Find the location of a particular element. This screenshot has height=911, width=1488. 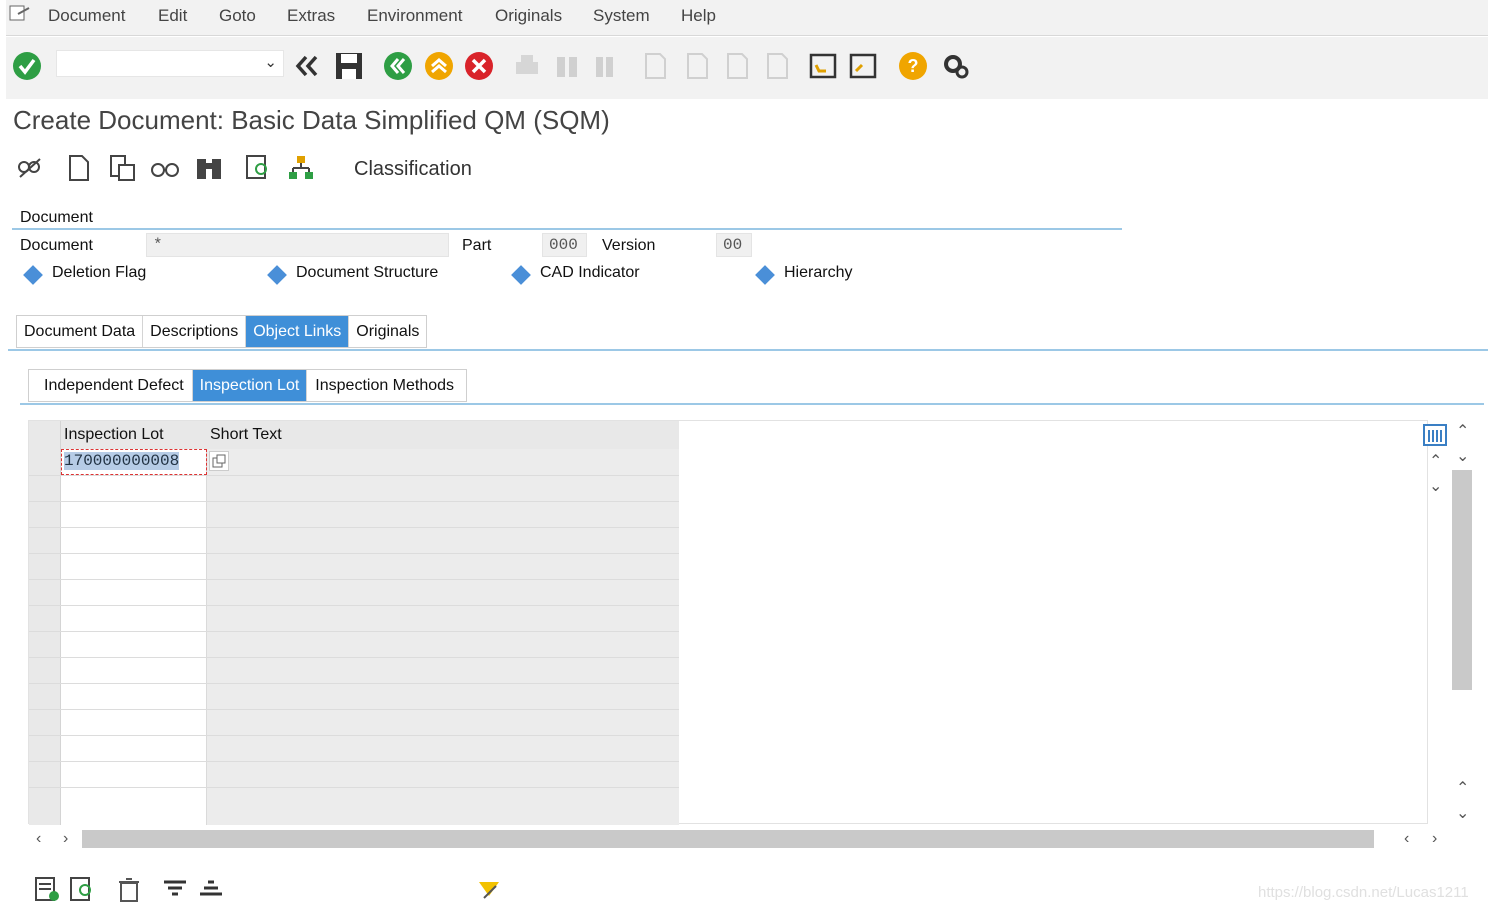

cancel-icon is located at coordinates (479, 66).